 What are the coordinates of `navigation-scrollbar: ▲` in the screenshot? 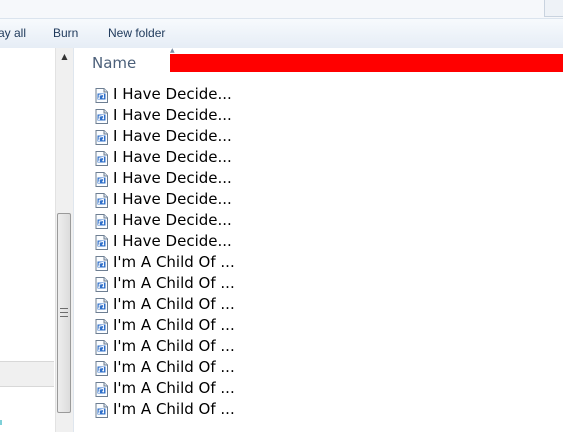 It's located at (64, 240).